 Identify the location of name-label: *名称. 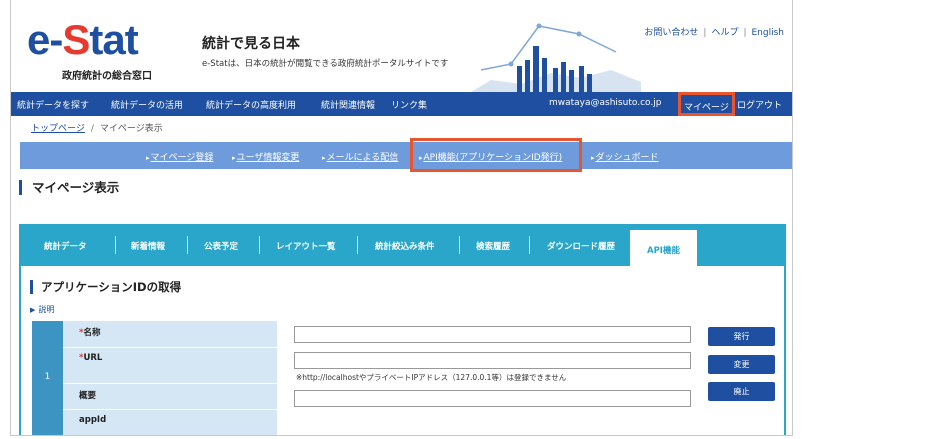
(170, 334).